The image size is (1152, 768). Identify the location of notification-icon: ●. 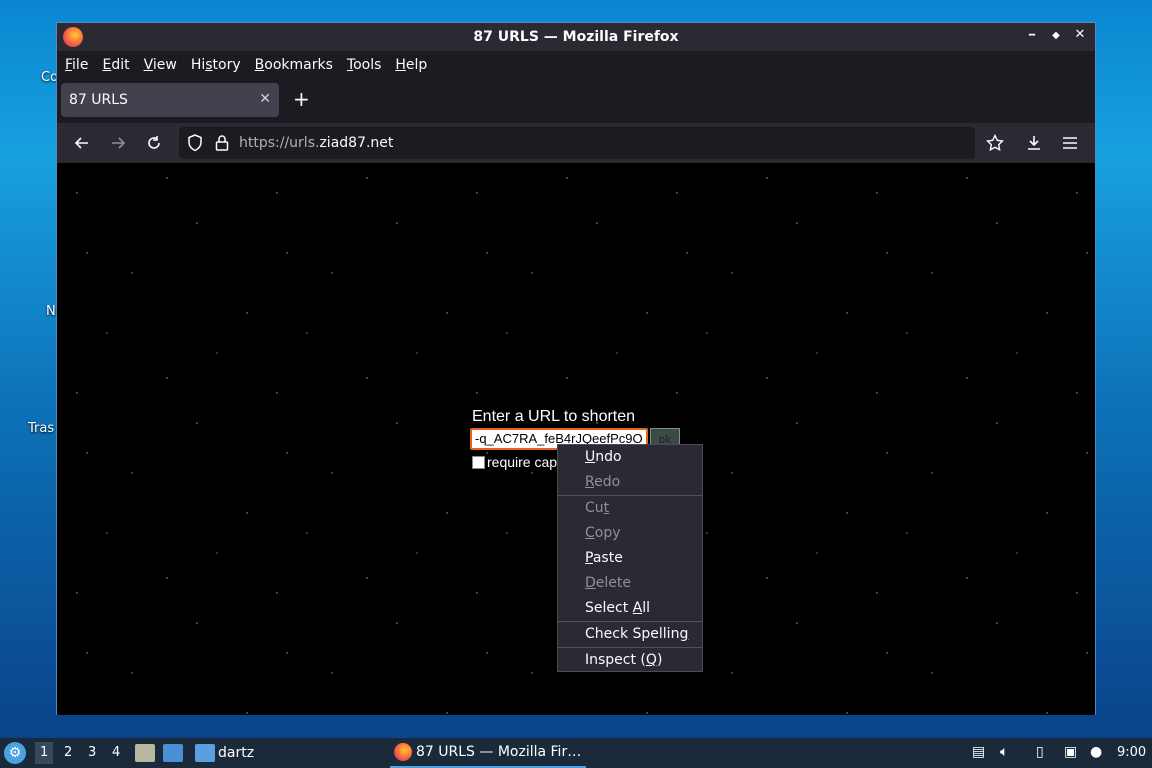
(1096, 752).